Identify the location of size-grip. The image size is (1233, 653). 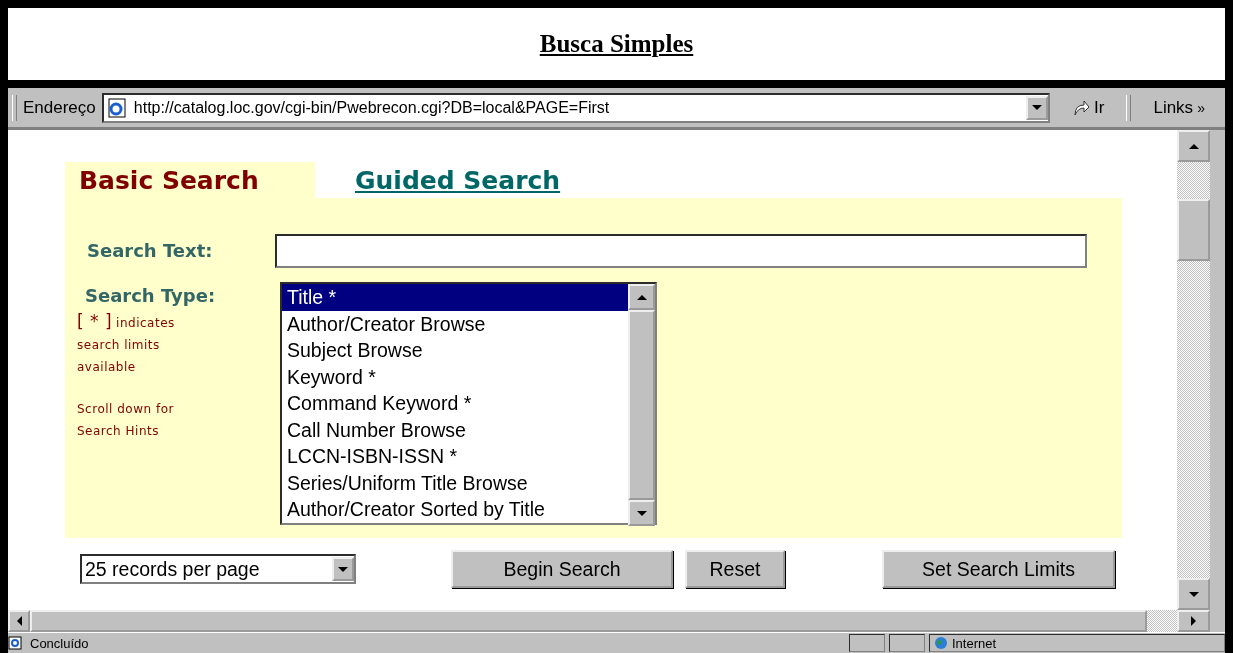
(1162, 621).